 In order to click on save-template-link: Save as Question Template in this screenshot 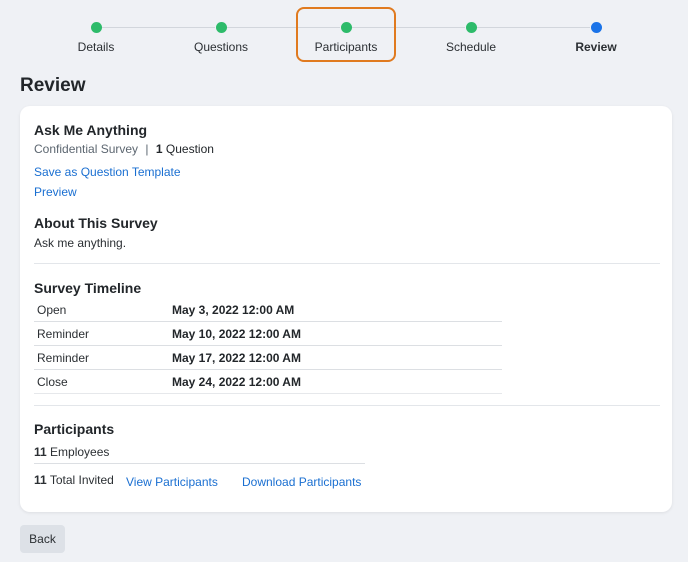, I will do `click(107, 172)`.